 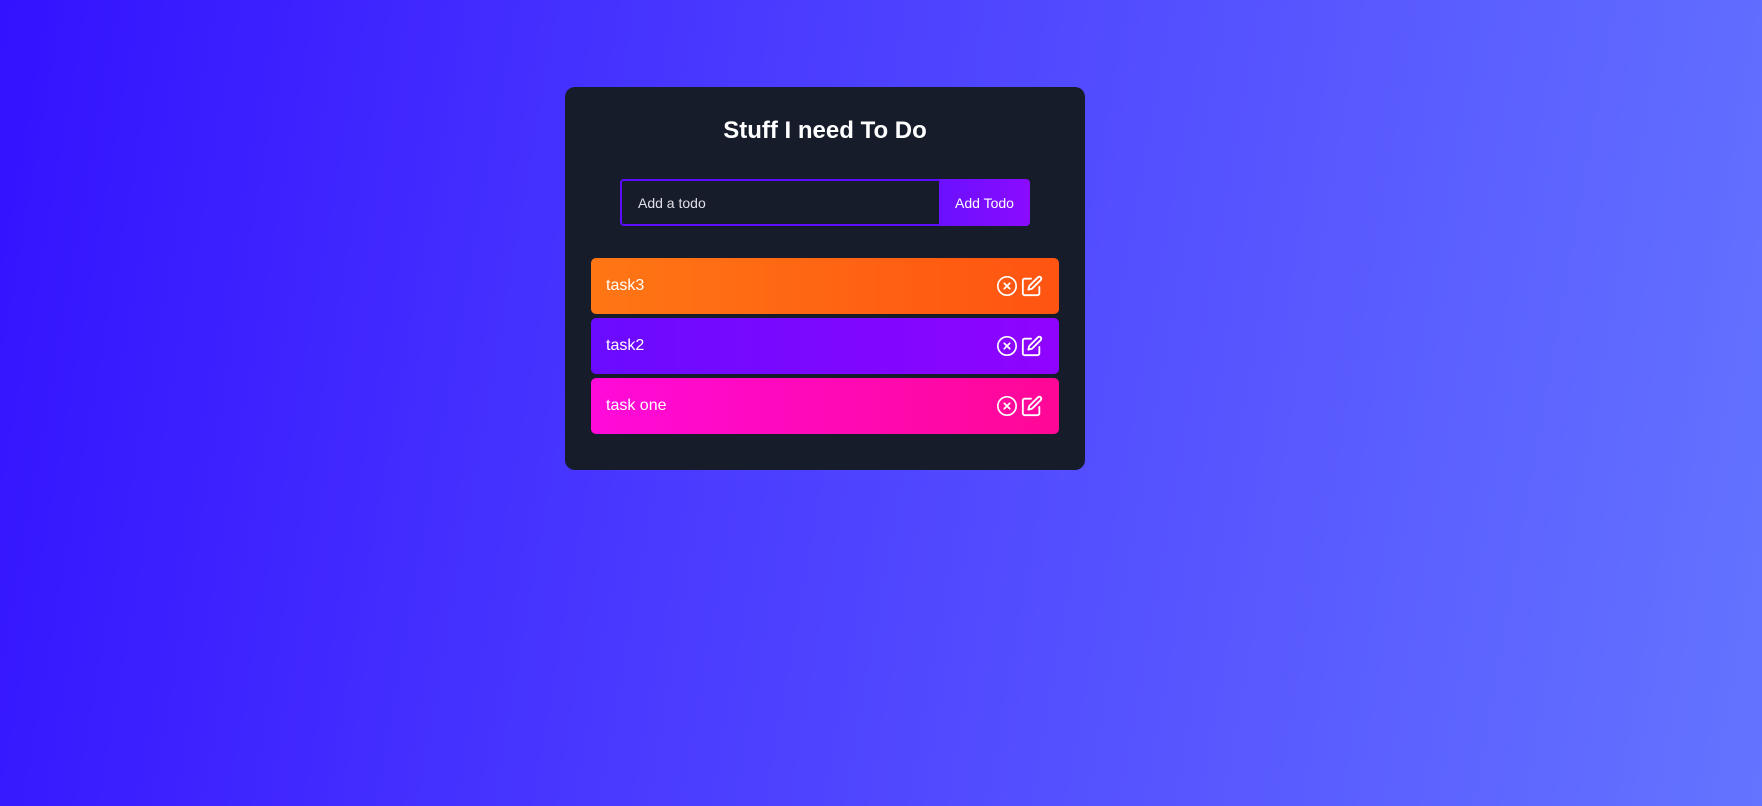 I want to click on todo-form: Add Todo, so click(x=825, y=202).